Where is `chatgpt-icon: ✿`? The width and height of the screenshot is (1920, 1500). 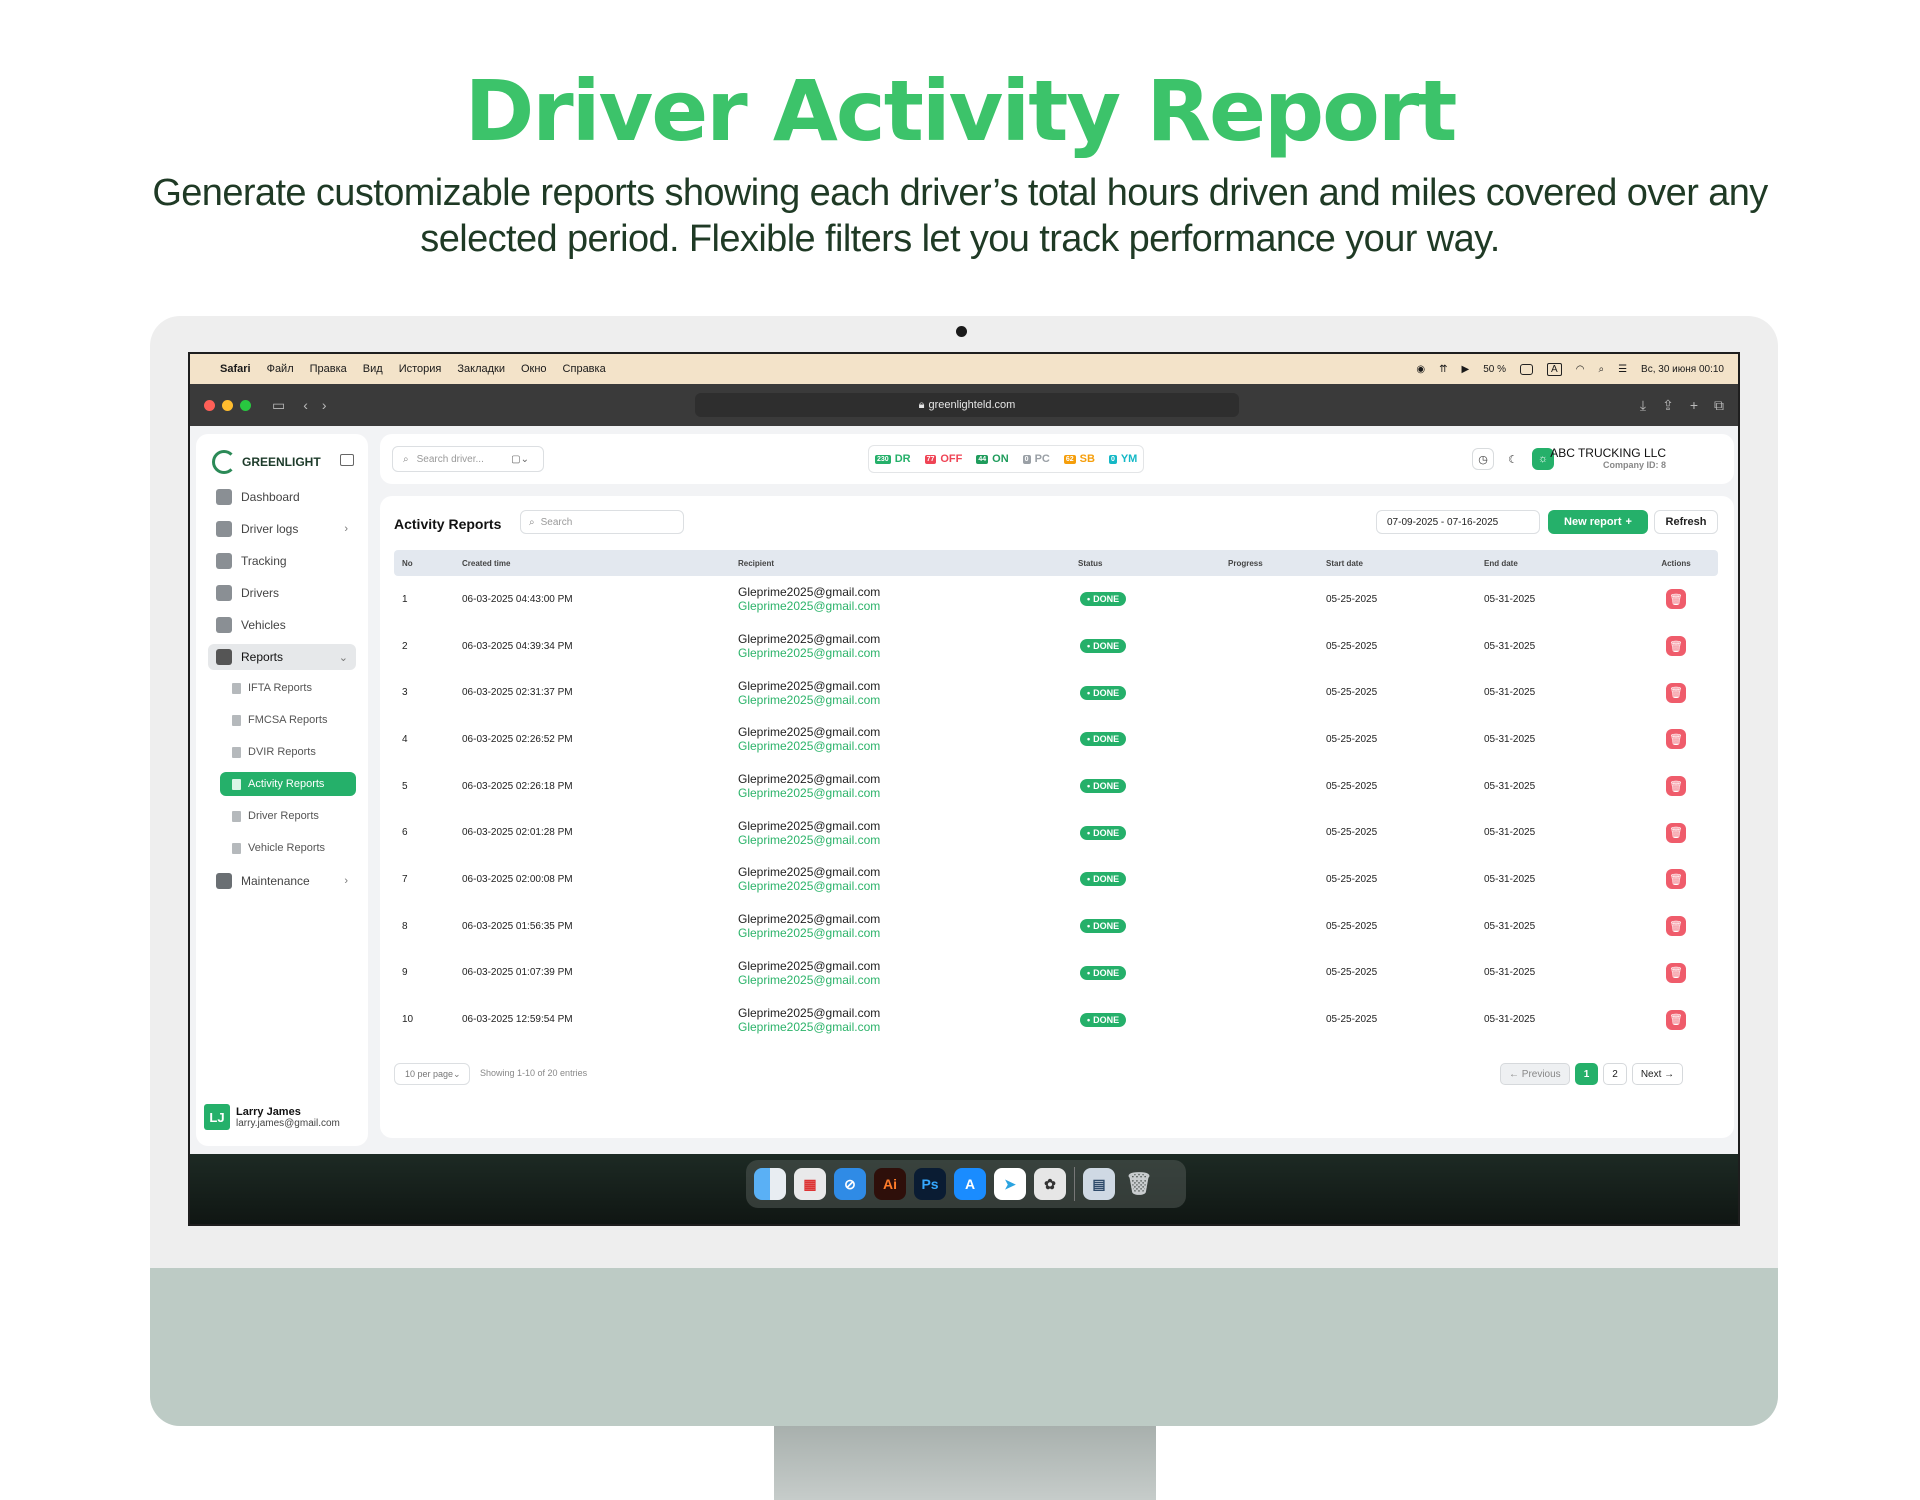
chatgpt-icon: ✿ is located at coordinates (1050, 1184).